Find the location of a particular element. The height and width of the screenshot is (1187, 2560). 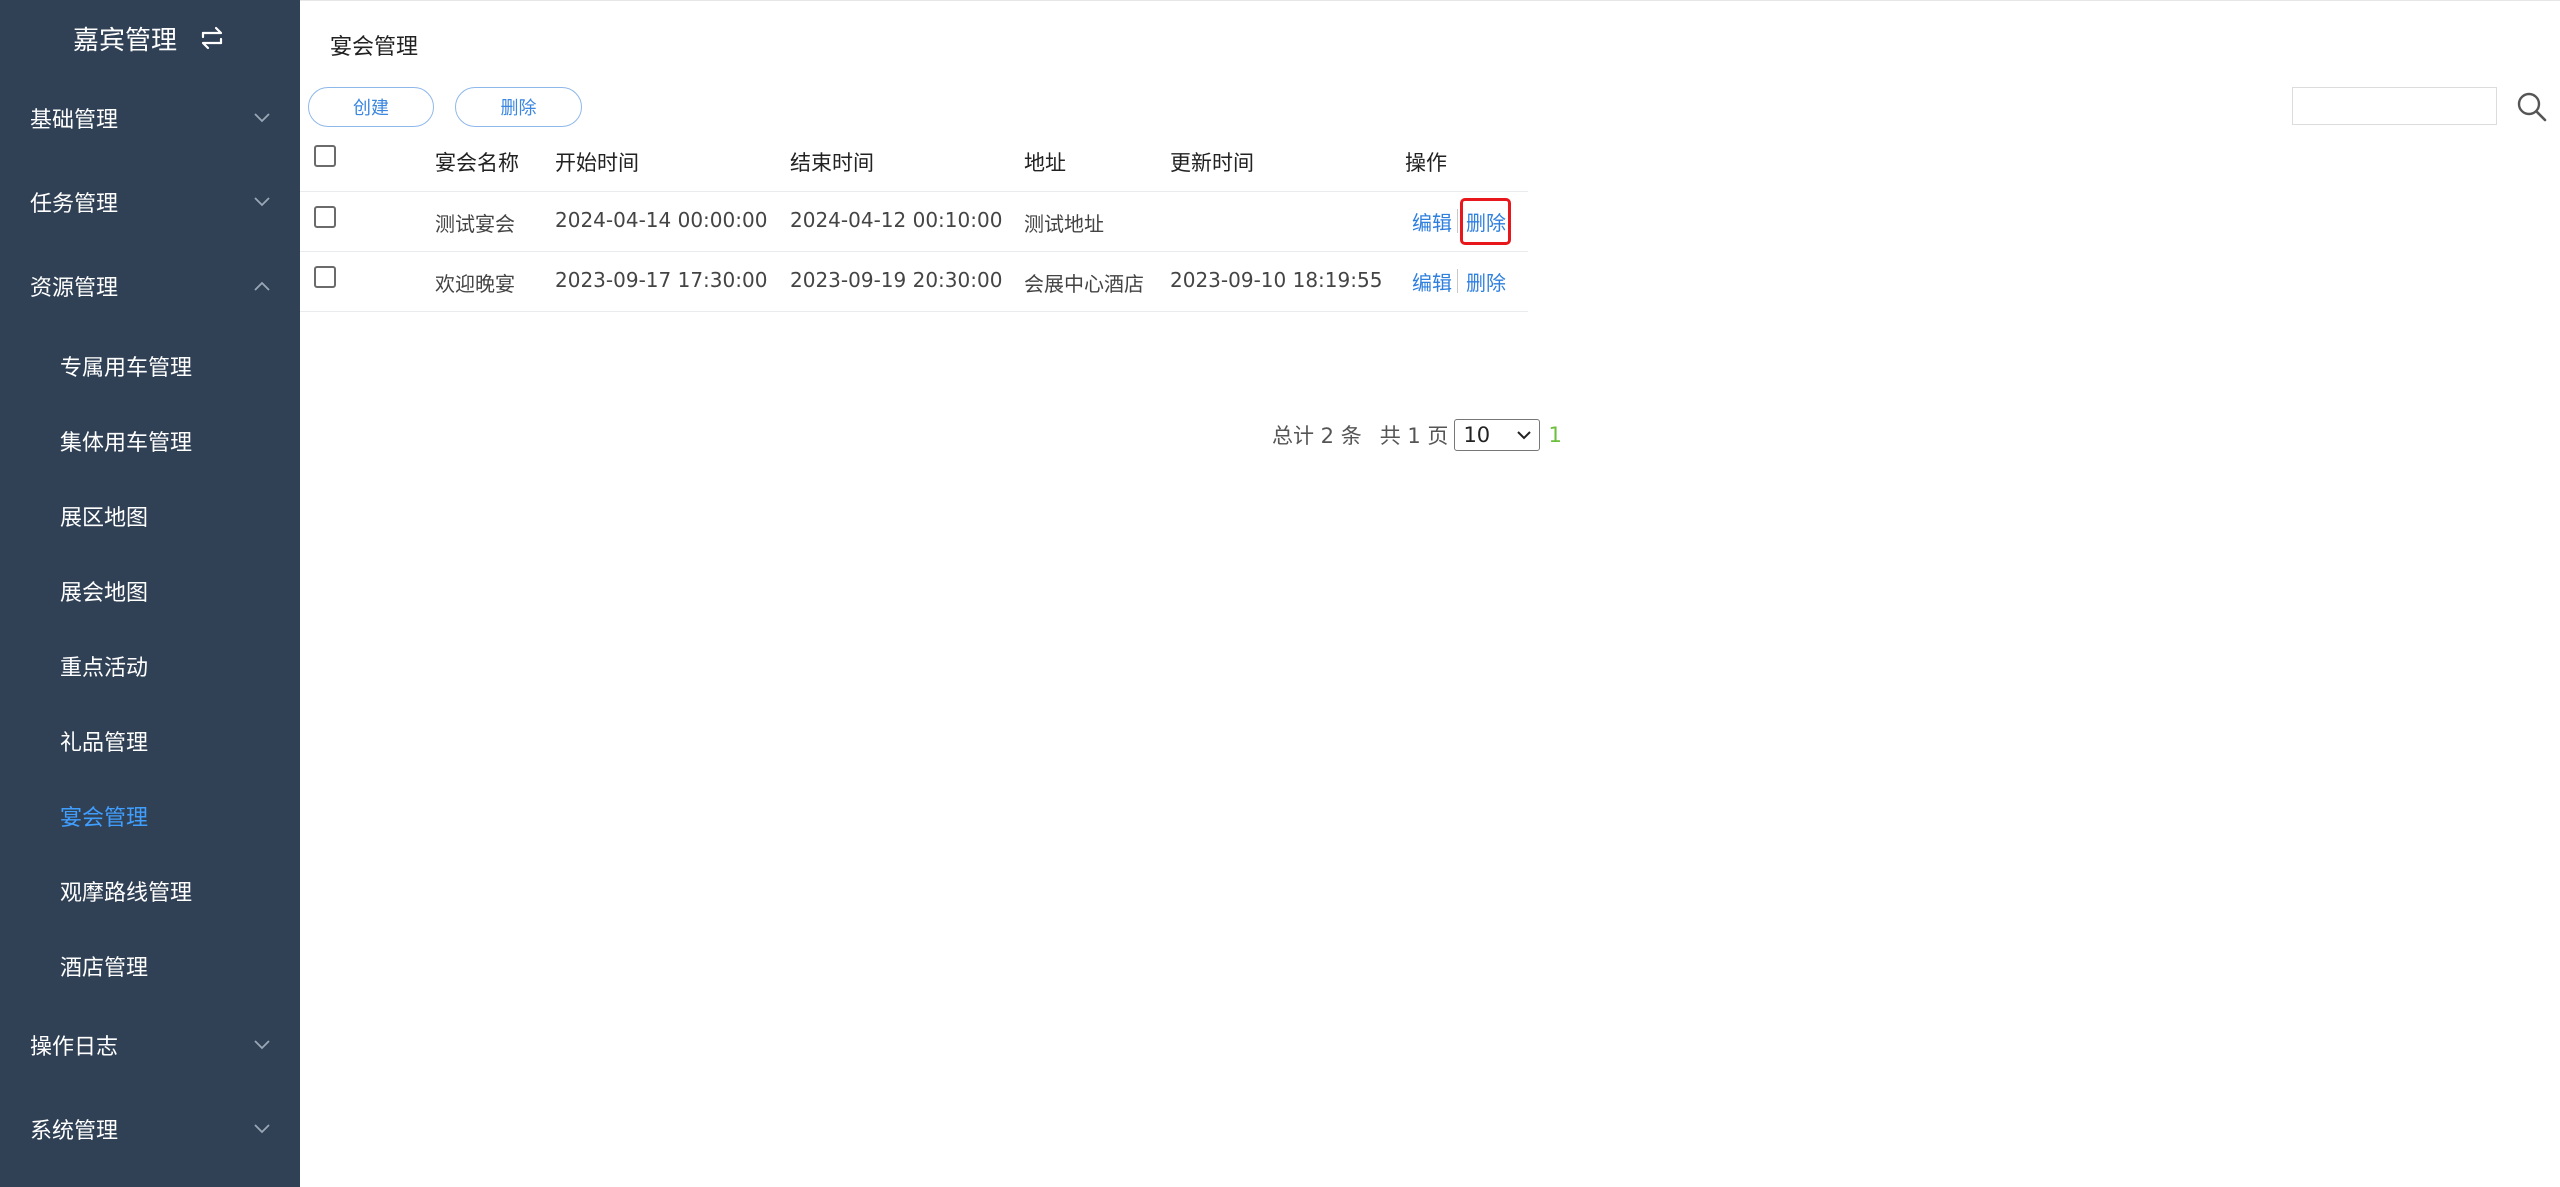

sidebar-item-hotel: 酒店管理 is located at coordinates (150, 965).